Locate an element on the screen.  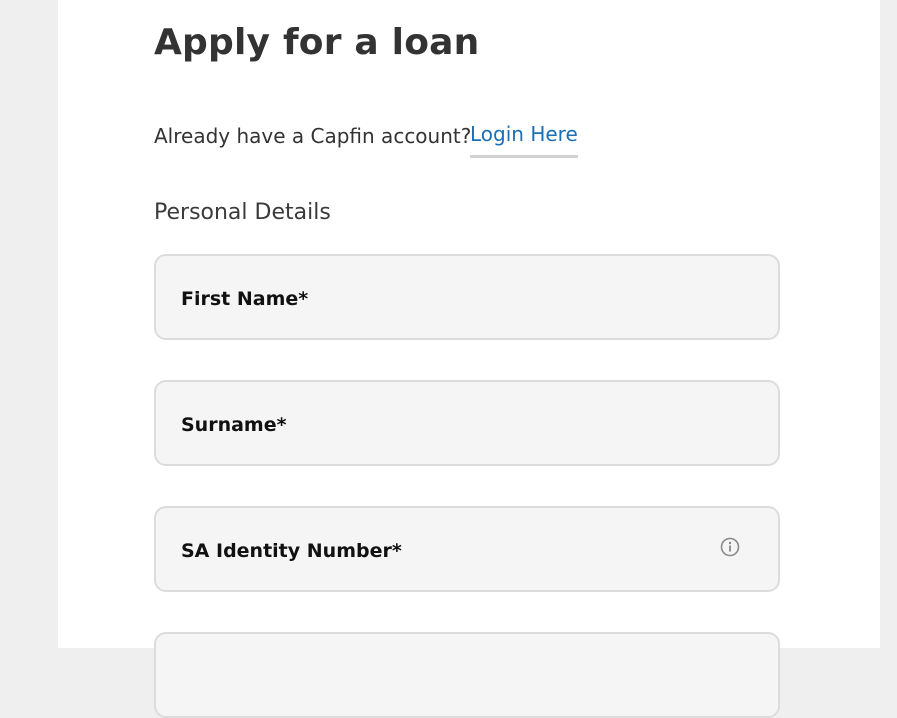
account-prompt-row: Already have a Capfin account? is located at coordinates (312, 136).